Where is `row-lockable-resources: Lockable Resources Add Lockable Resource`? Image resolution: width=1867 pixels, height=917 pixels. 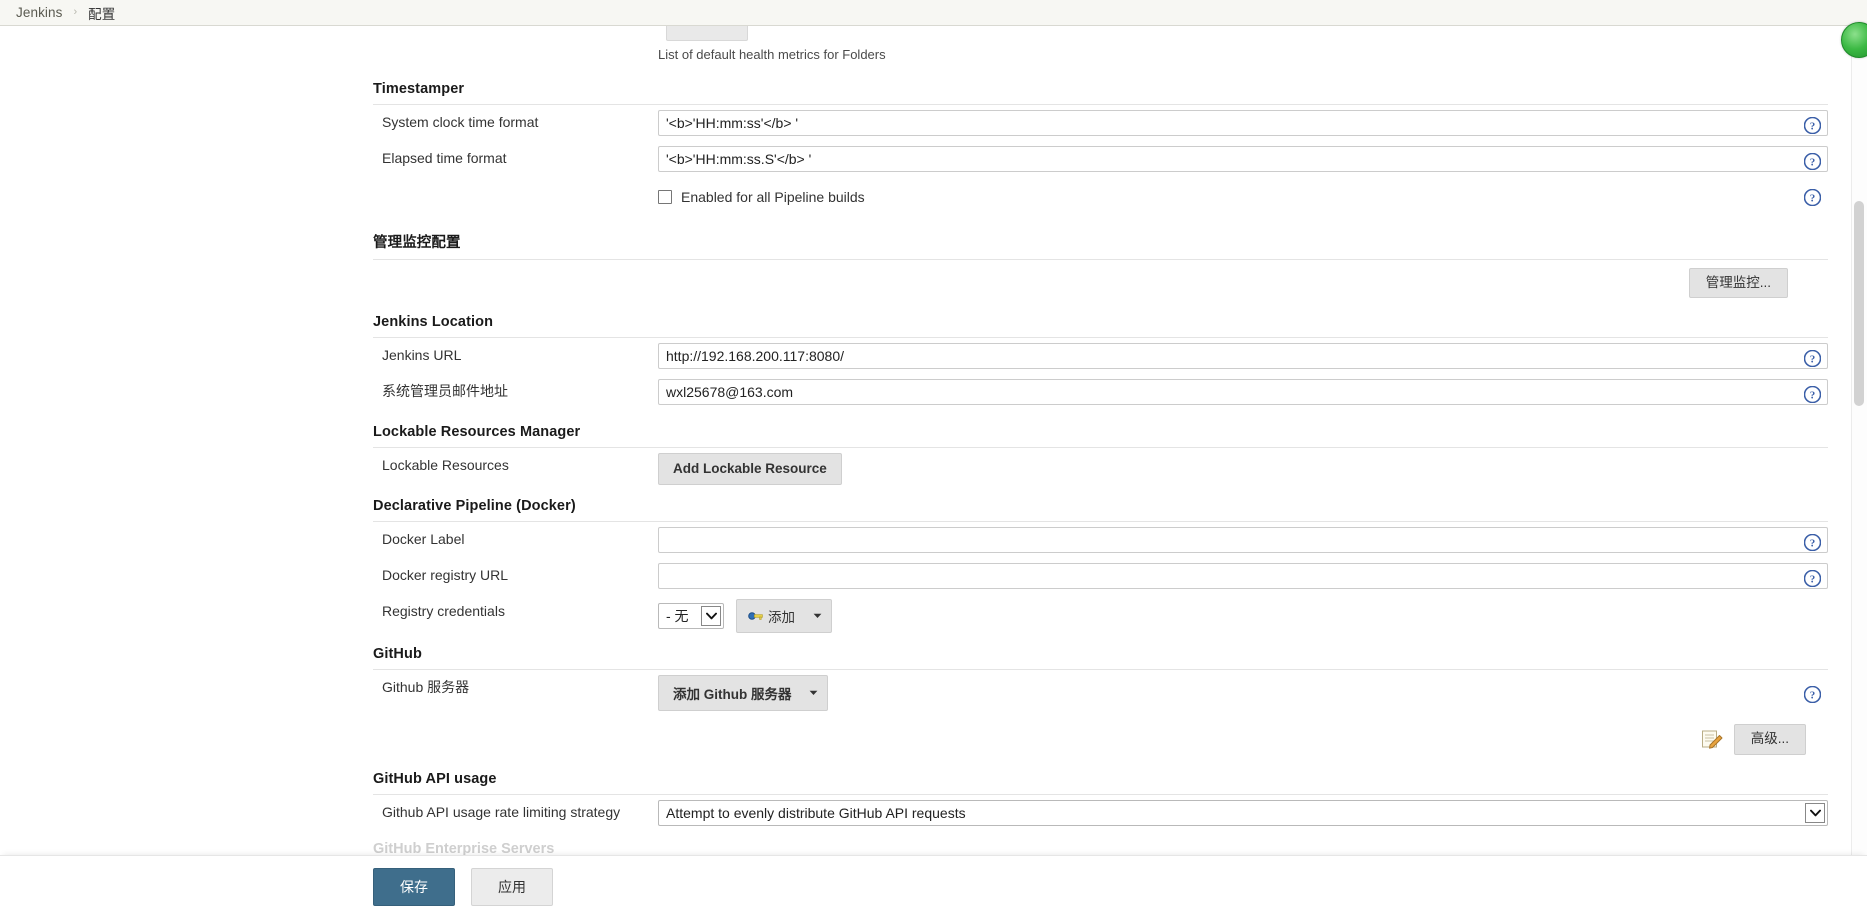 row-lockable-resources: Lockable Resources Add Lockable Resource is located at coordinates (1100, 469).